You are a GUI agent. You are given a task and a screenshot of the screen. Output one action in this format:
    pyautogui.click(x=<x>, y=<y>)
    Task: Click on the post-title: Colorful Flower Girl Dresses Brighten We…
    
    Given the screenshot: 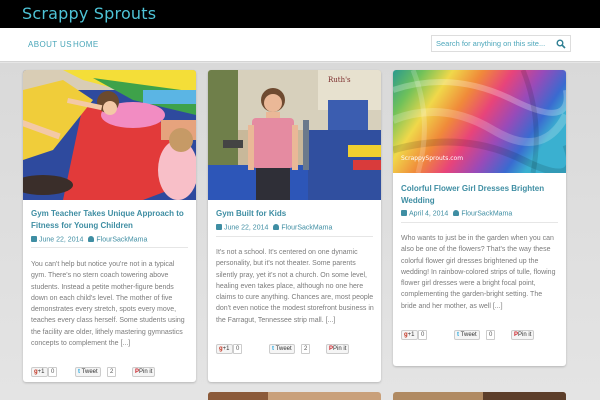 What is the action you would take?
    pyautogui.click(x=481, y=195)
    